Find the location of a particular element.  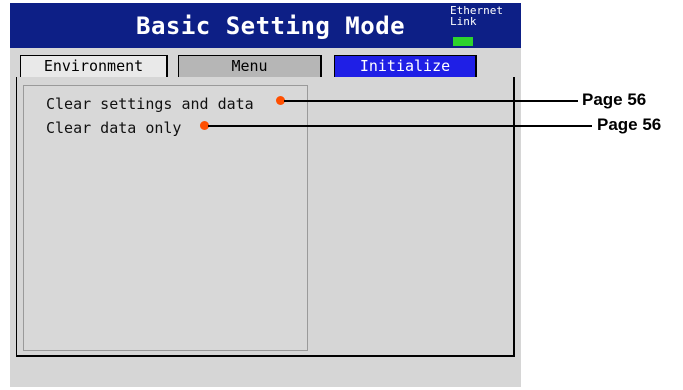

ethernet-status-label: Ethernet Link is located at coordinates (476, 16).